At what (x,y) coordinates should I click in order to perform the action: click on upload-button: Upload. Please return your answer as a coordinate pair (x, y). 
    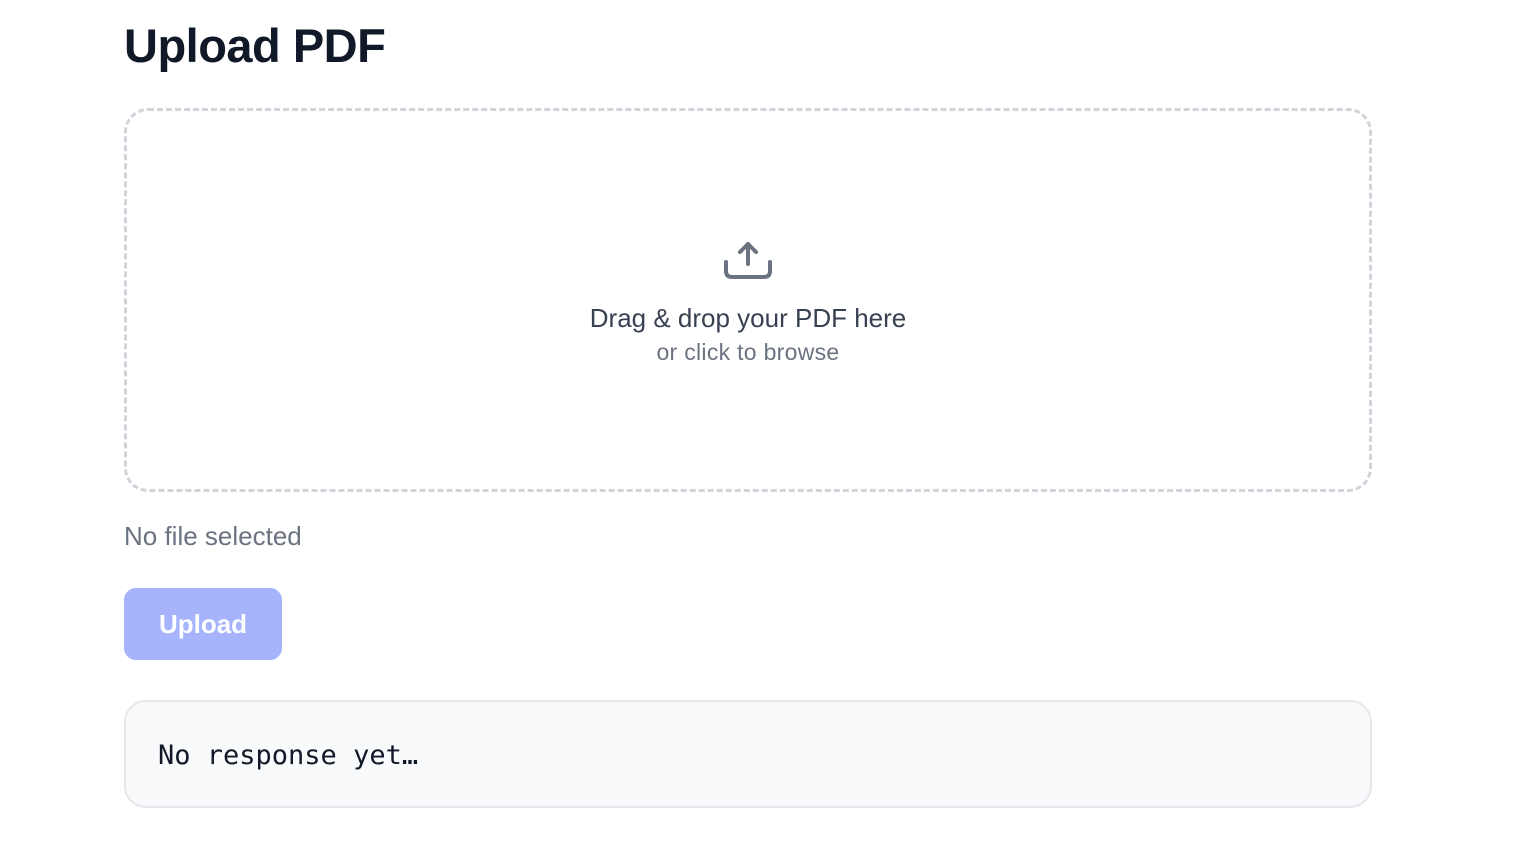
    Looking at the image, I should click on (203, 624).